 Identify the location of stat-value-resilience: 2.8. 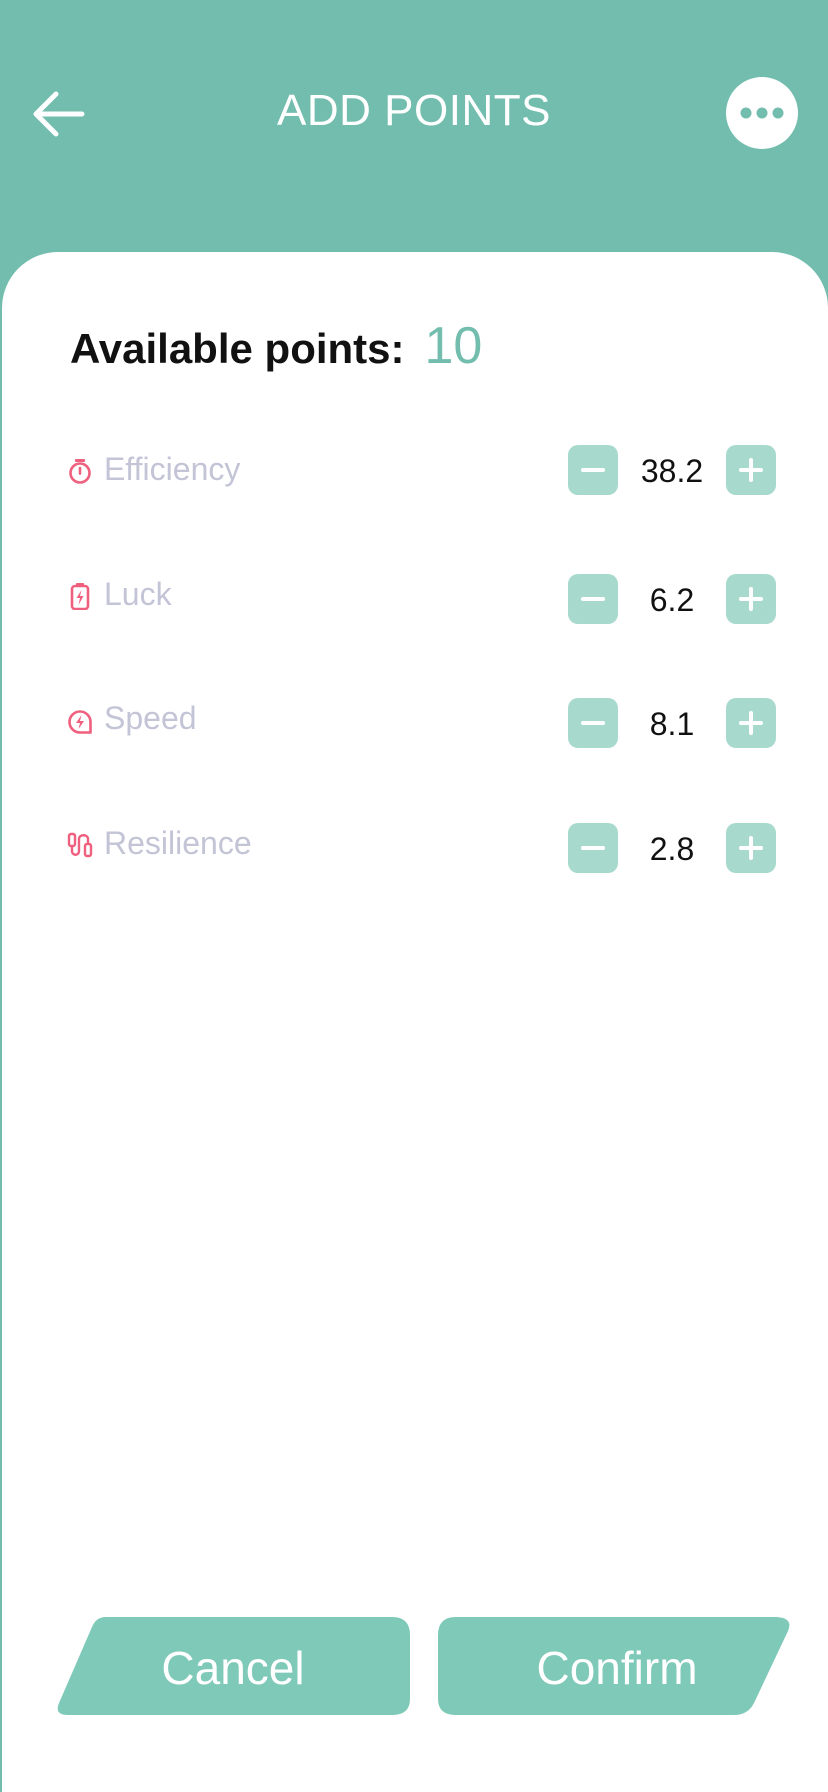
(672, 849).